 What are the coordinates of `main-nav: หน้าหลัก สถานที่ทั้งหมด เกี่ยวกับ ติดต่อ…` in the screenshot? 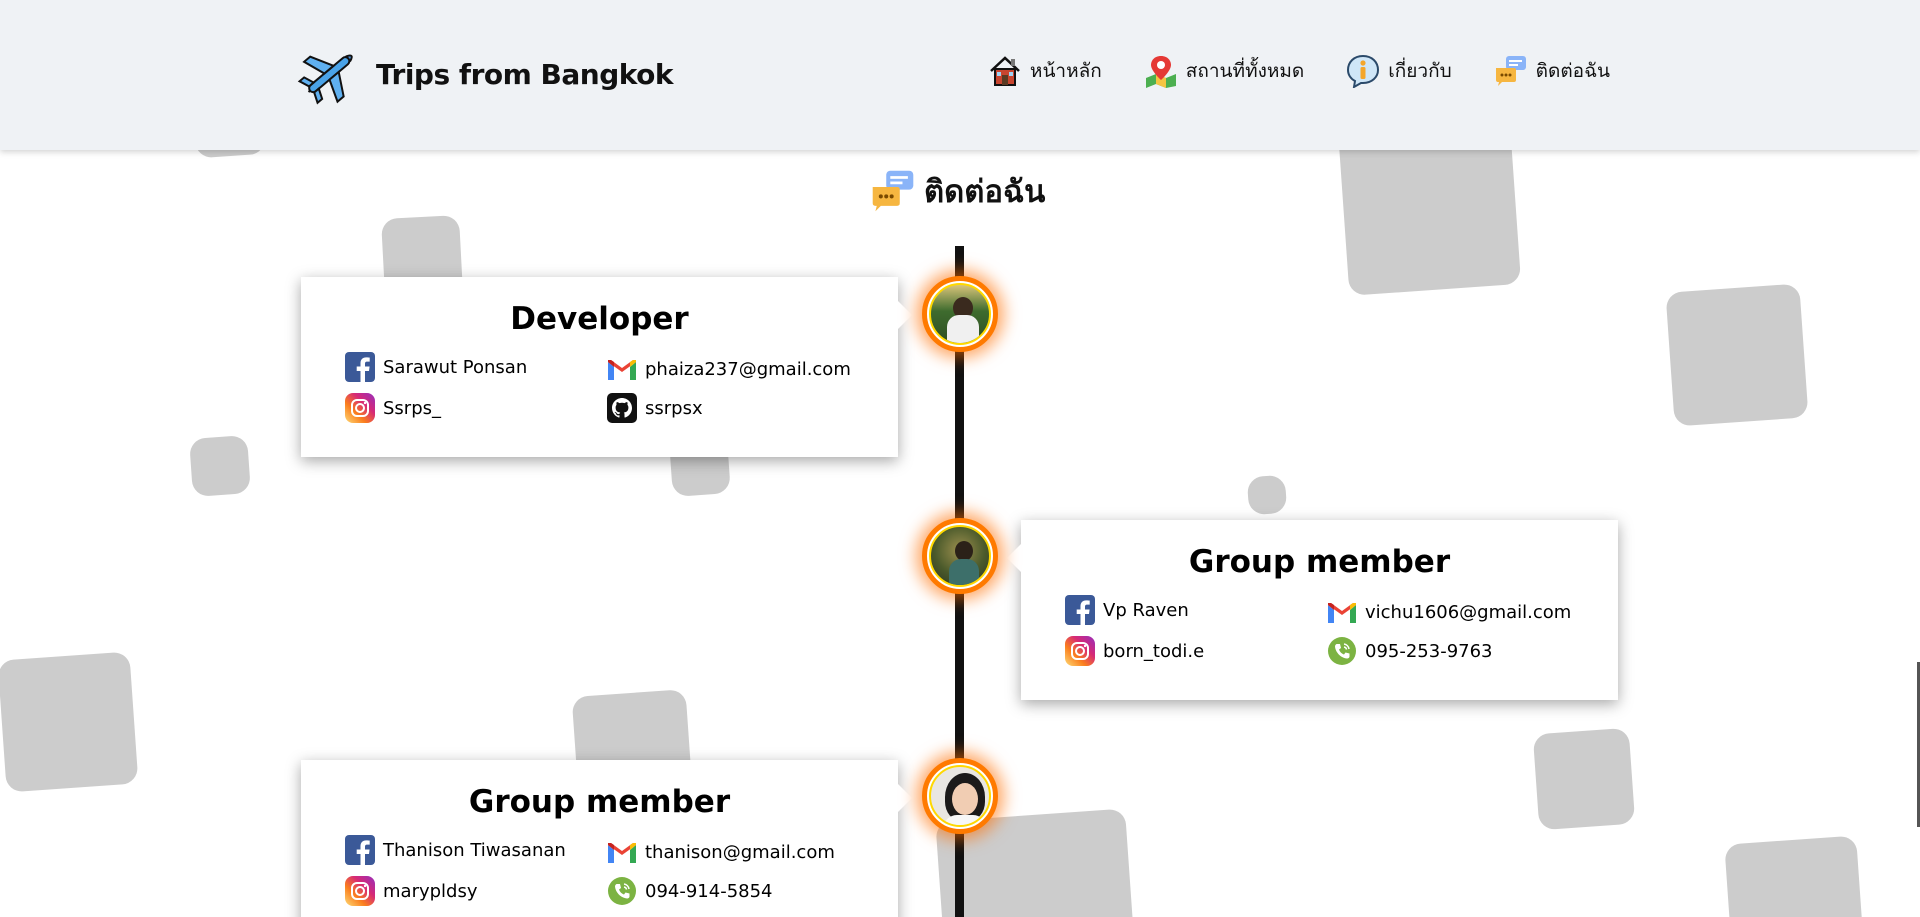 It's located at (1299, 71).